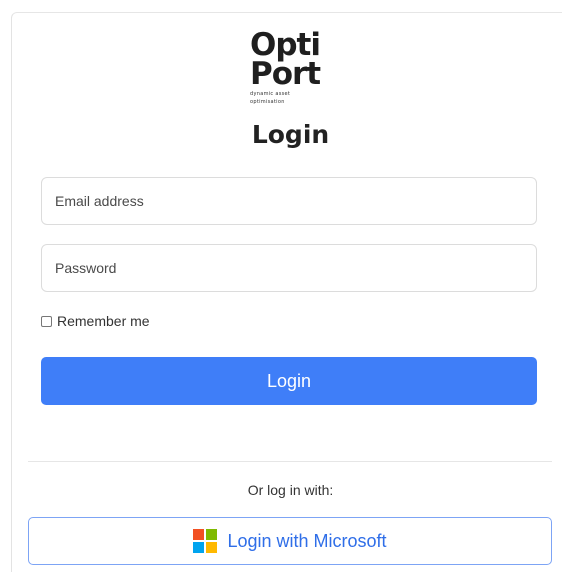 The image size is (562, 572). Describe the element at coordinates (46, 321) in the screenshot. I see `remember-me-checkbox` at that location.